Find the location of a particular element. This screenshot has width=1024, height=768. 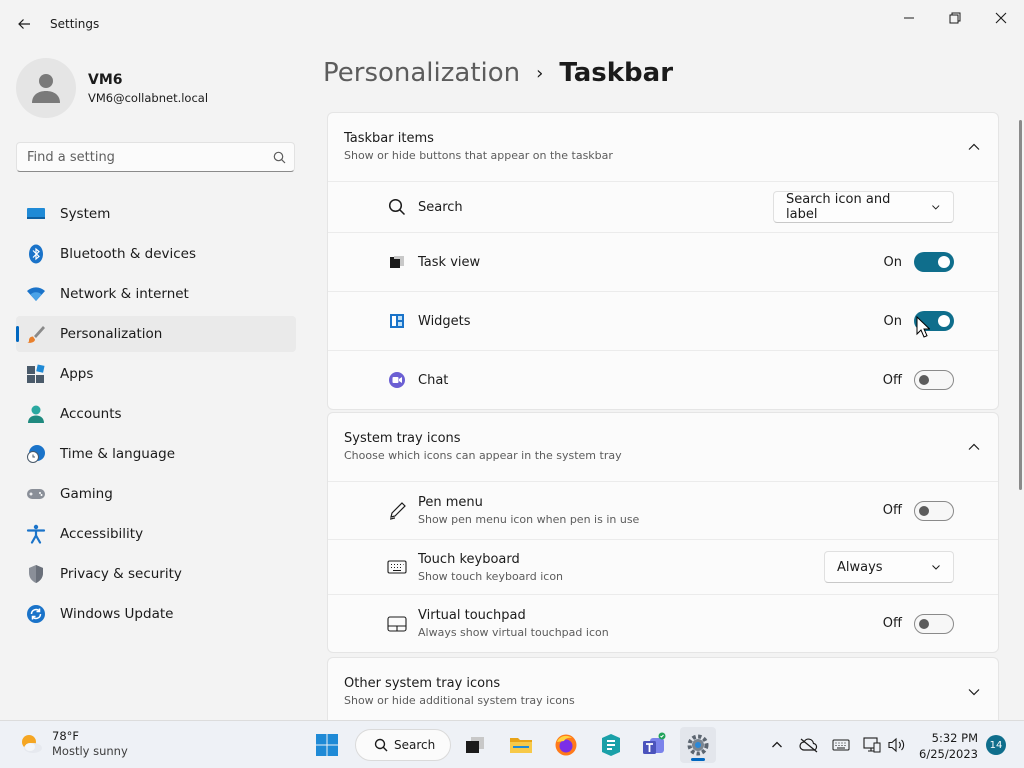

widgets-icon is located at coordinates (397, 321).